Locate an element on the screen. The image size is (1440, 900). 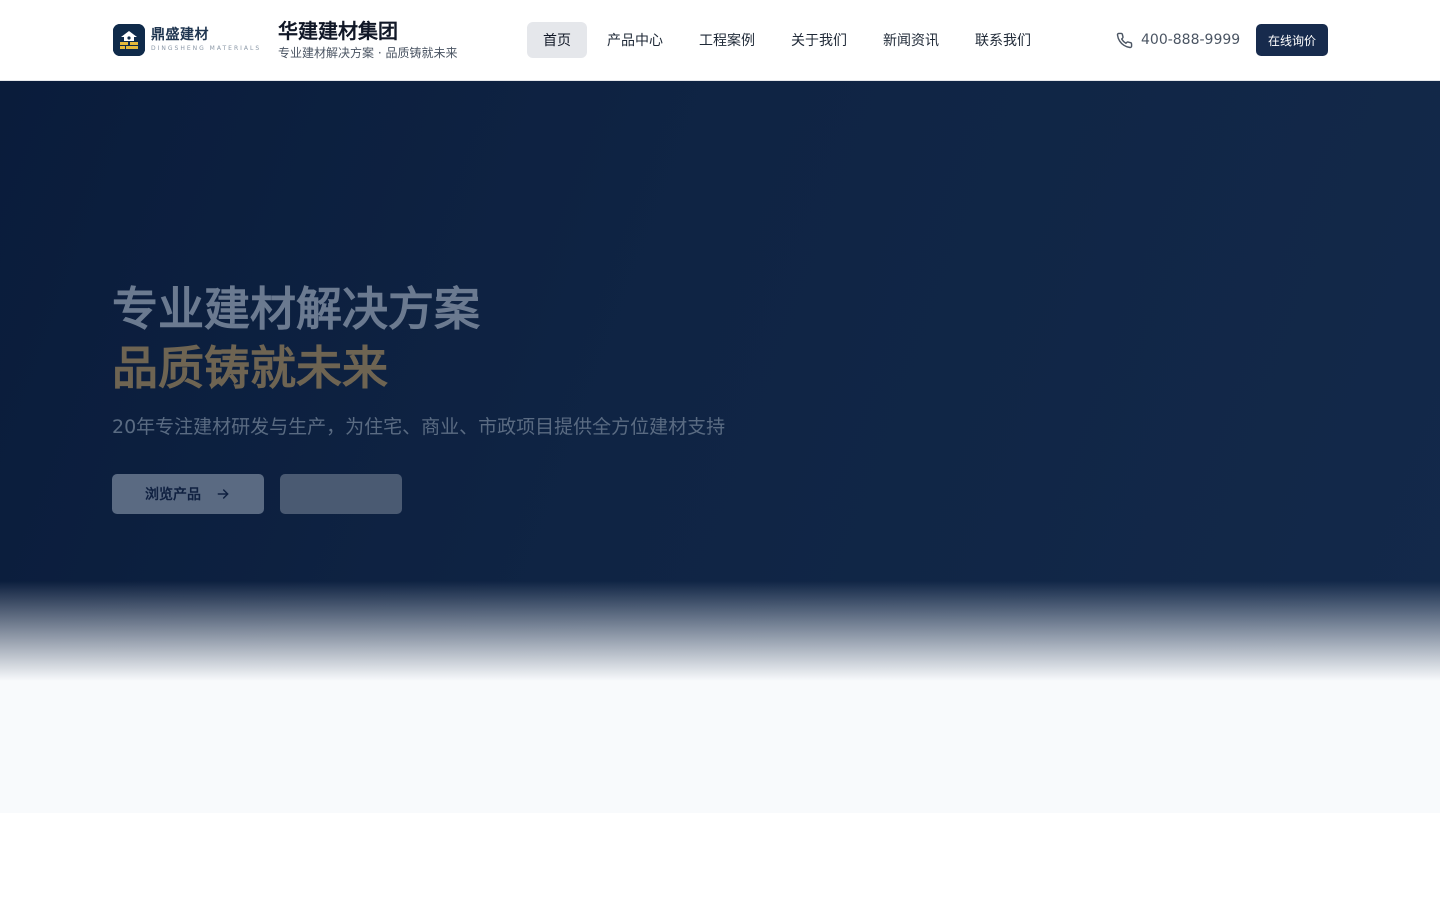
nav-item-cases: 工程案例 is located at coordinates (727, 40).